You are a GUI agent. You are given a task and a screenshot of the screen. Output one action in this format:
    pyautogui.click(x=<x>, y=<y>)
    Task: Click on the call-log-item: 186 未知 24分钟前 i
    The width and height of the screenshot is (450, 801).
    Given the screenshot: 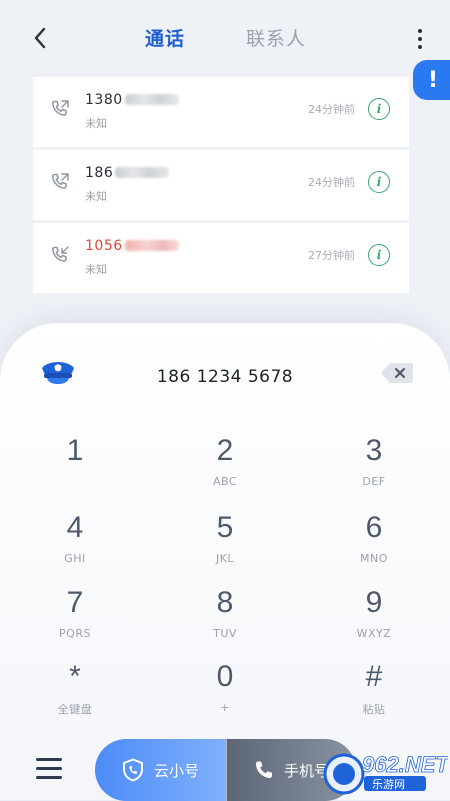 What is the action you would take?
    pyautogui.click(x=221, y=185)
    